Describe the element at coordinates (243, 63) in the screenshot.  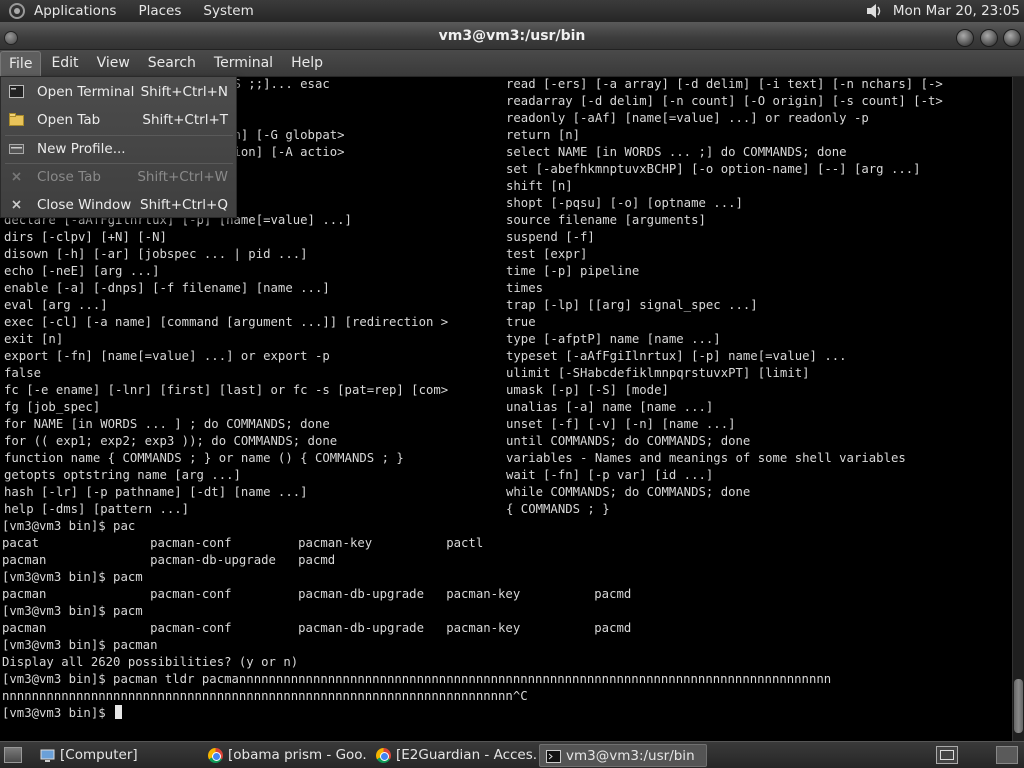
I see `menu-terminal: Terminal` at that location.